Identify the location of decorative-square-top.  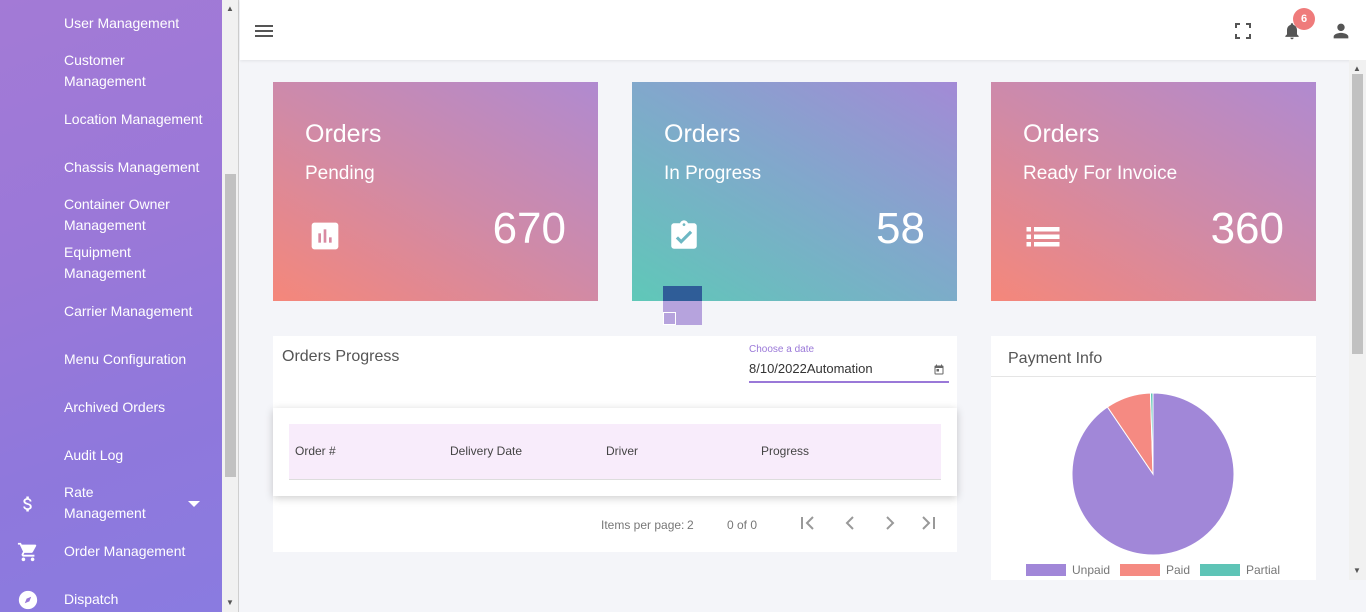
(682, 293).